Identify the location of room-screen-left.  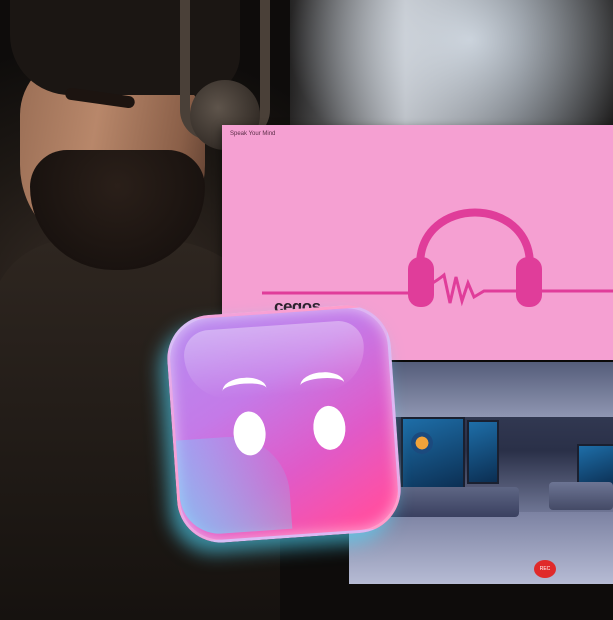
(433, 454).